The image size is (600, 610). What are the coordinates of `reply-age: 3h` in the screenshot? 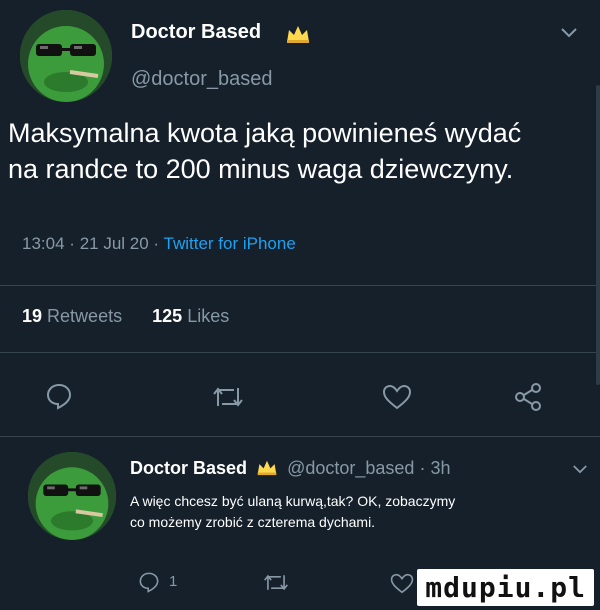 It's located at (440, 468).